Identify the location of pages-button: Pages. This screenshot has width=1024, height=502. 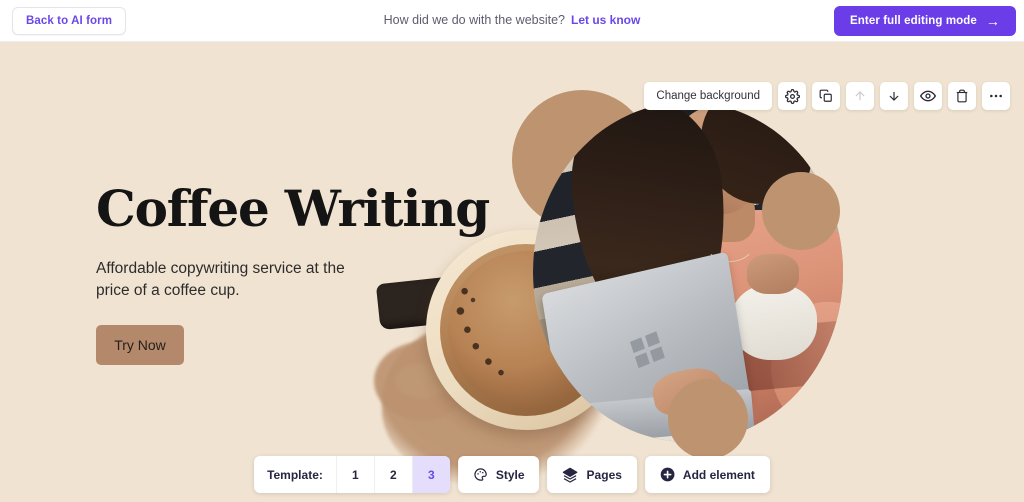
(592, 474).